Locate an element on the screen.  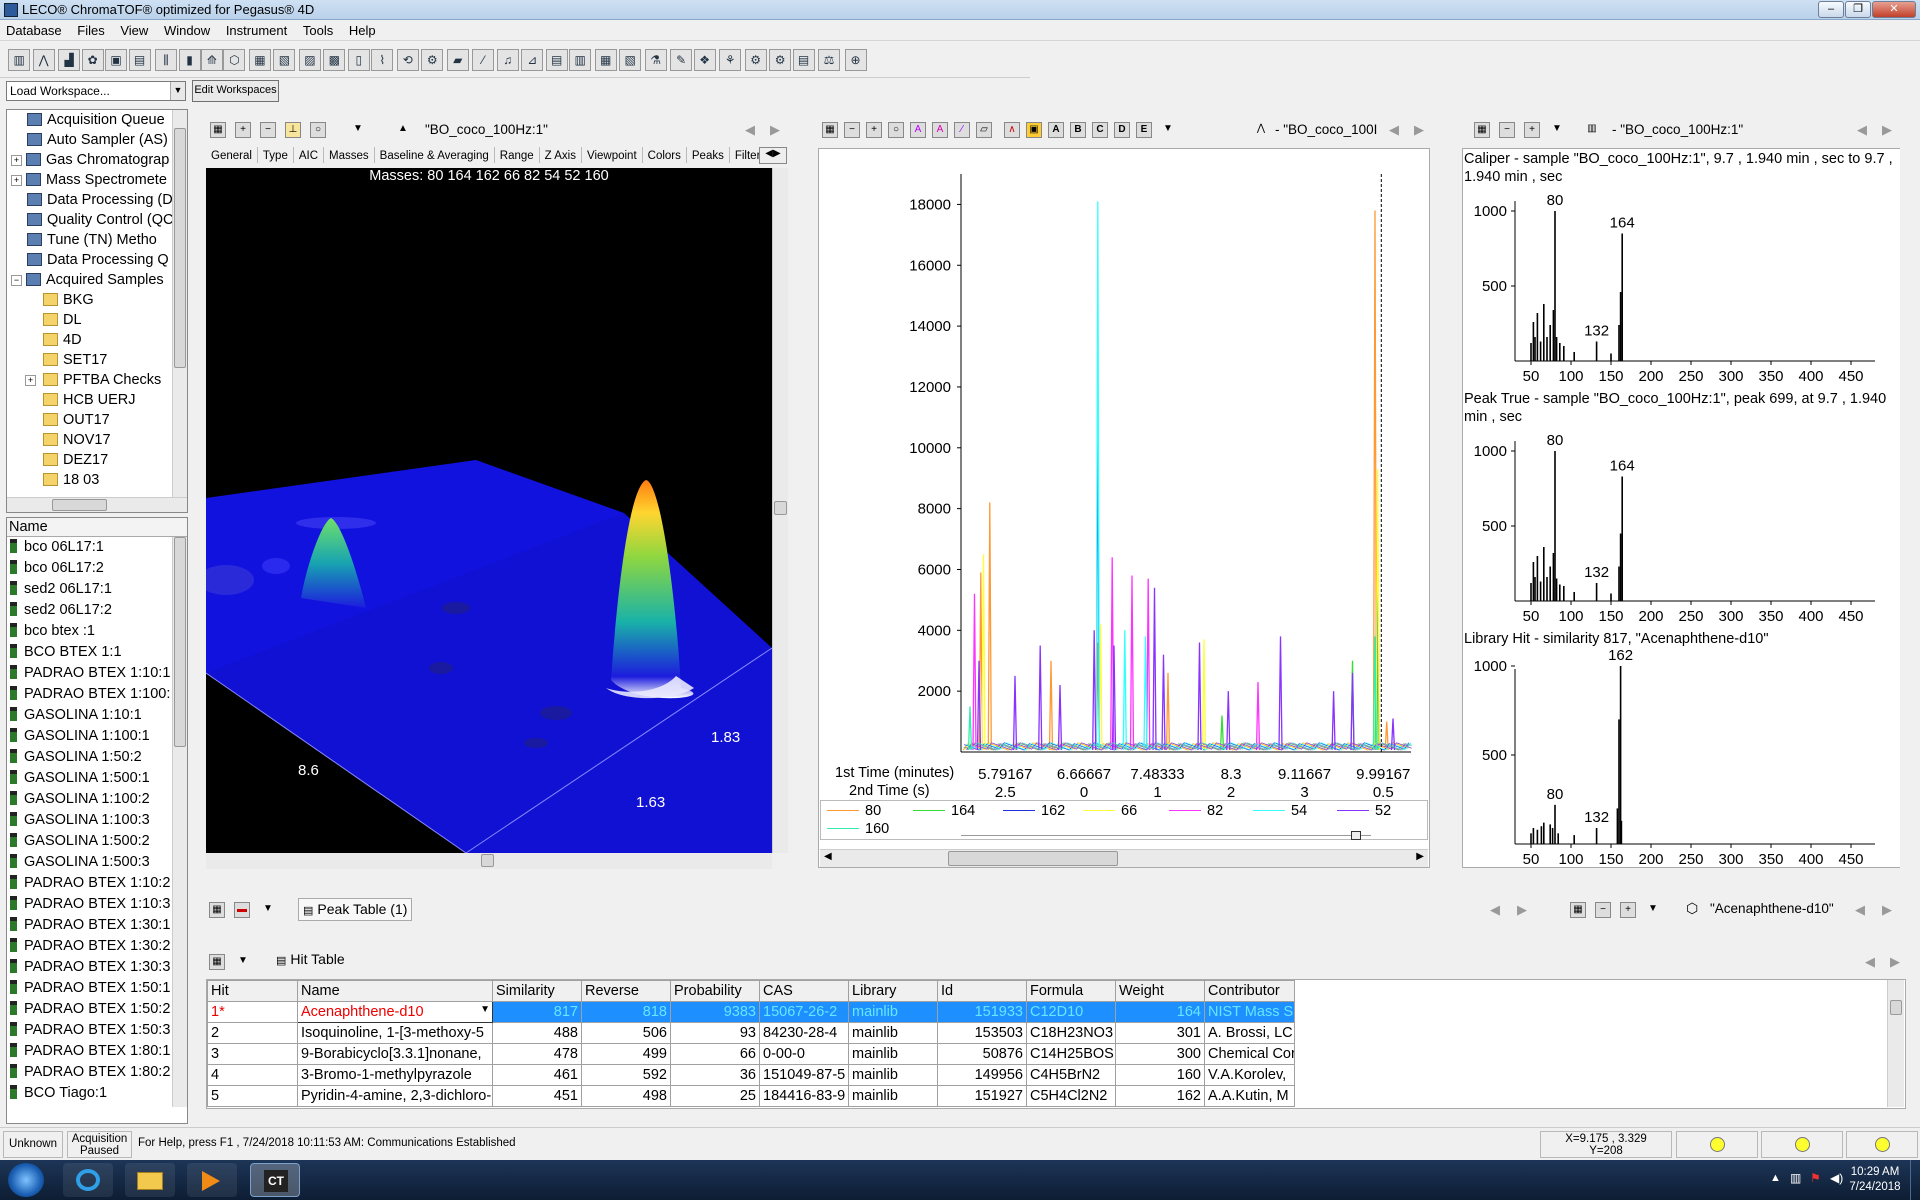
zoom-reset-icon: ○ is located at coordinates (896, 130).